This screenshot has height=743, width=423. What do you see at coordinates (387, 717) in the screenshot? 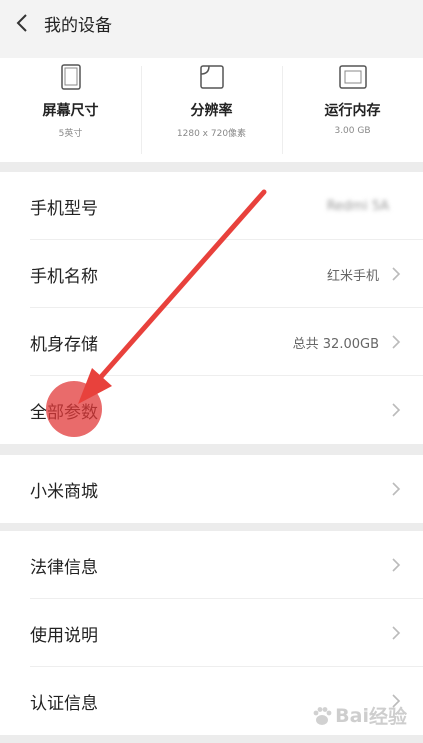
I see `watermark-suffix: 经验` at bounding box center [387, 717].